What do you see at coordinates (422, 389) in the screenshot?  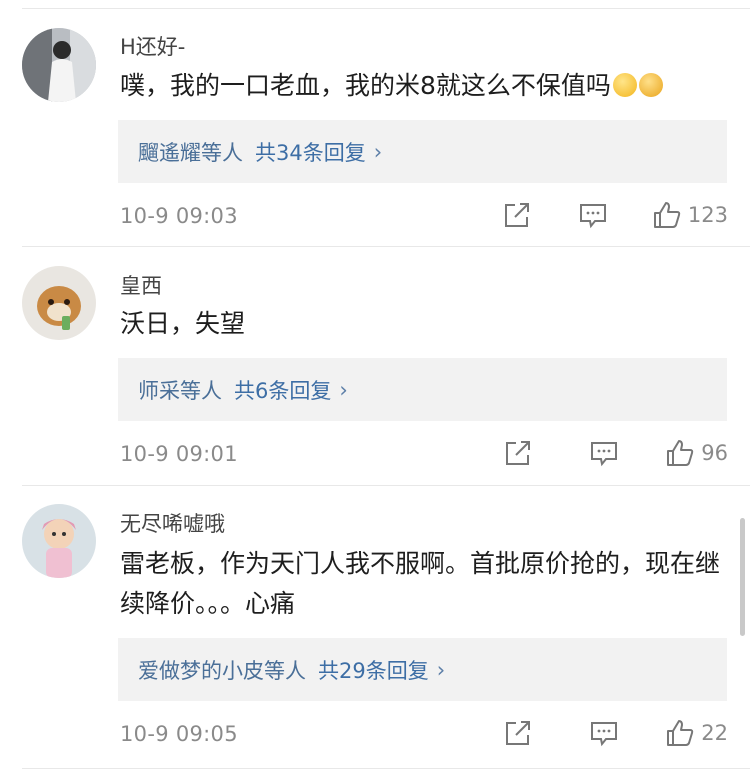 I see `reply-summary: 师采等人 共6条回复 ›` at bounding box center [422, 389].